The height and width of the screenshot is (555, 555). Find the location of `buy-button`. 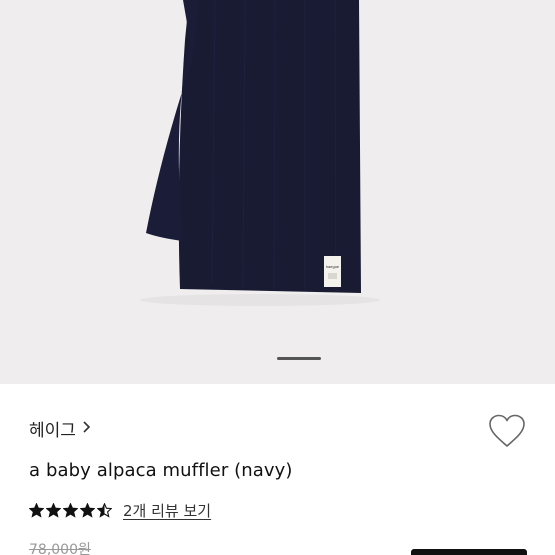

buy-button is located at coordinates (469, 552).